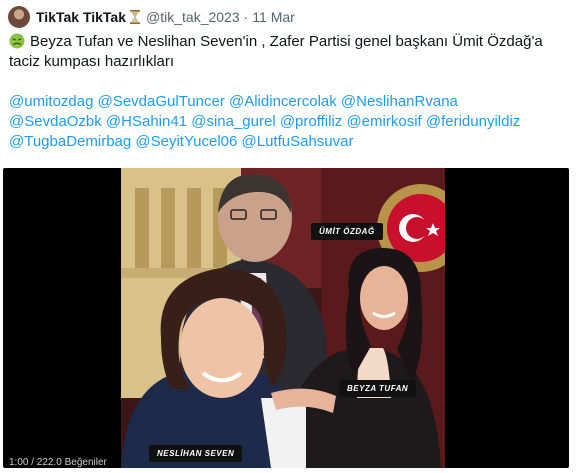 The width and height of the screenshot is (579, 473). I want to click on label-neslihan-seven: NESLİHAN SEVEN, so click(196, 453).